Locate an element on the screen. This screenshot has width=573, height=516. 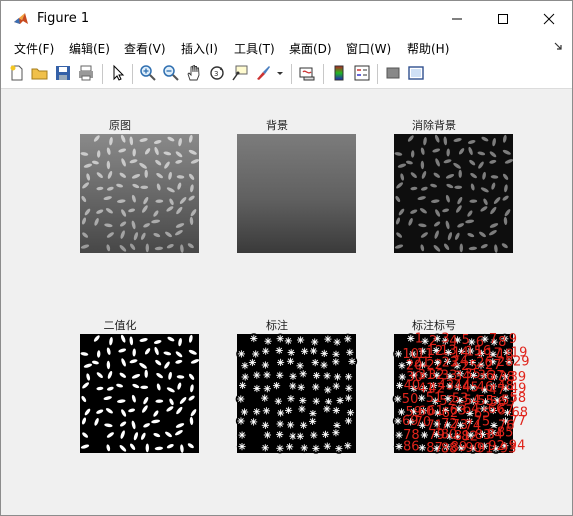
menu-tools: 工具(T) is located at coordinates (254, 48).